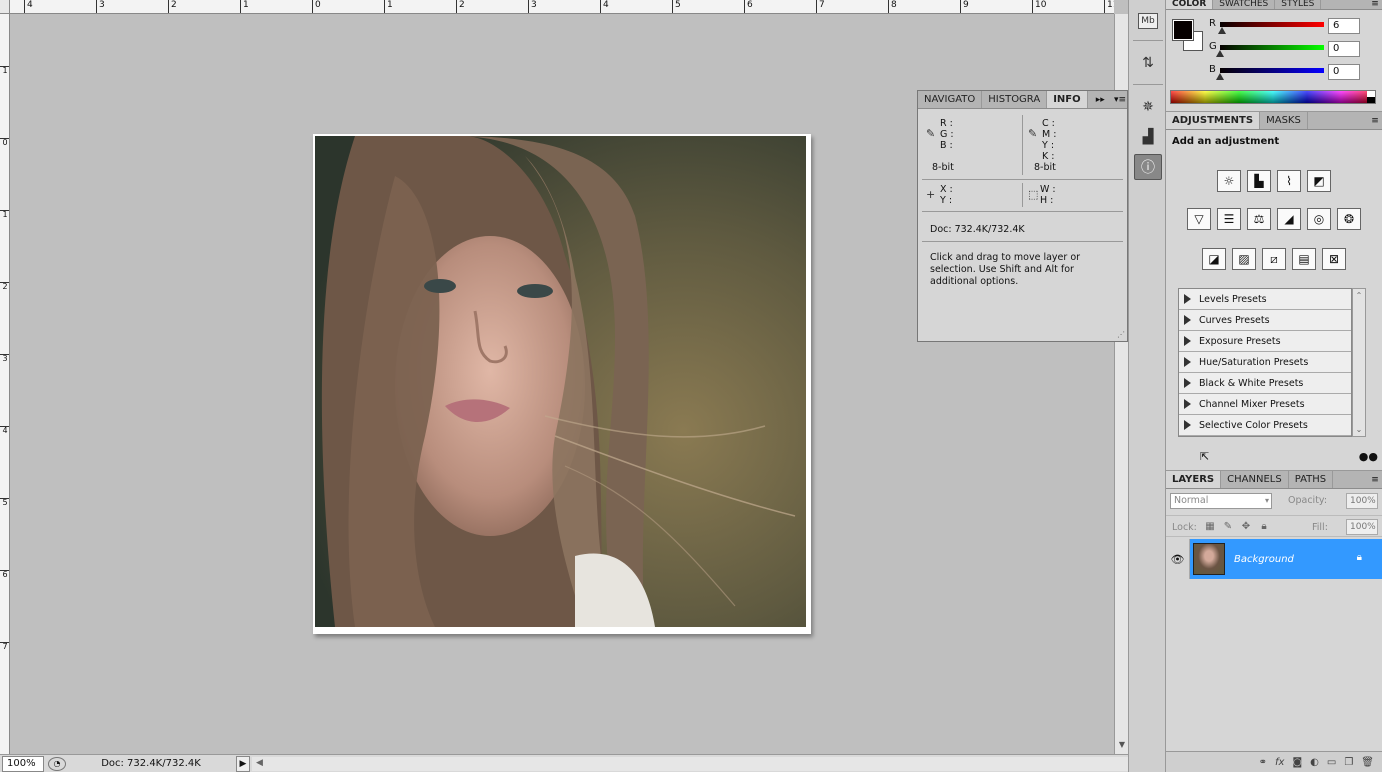 The height and width of the screenshot is (772, 1382). I want to click on clip-to-layer-icon: ⇱, so click(1204, 456).